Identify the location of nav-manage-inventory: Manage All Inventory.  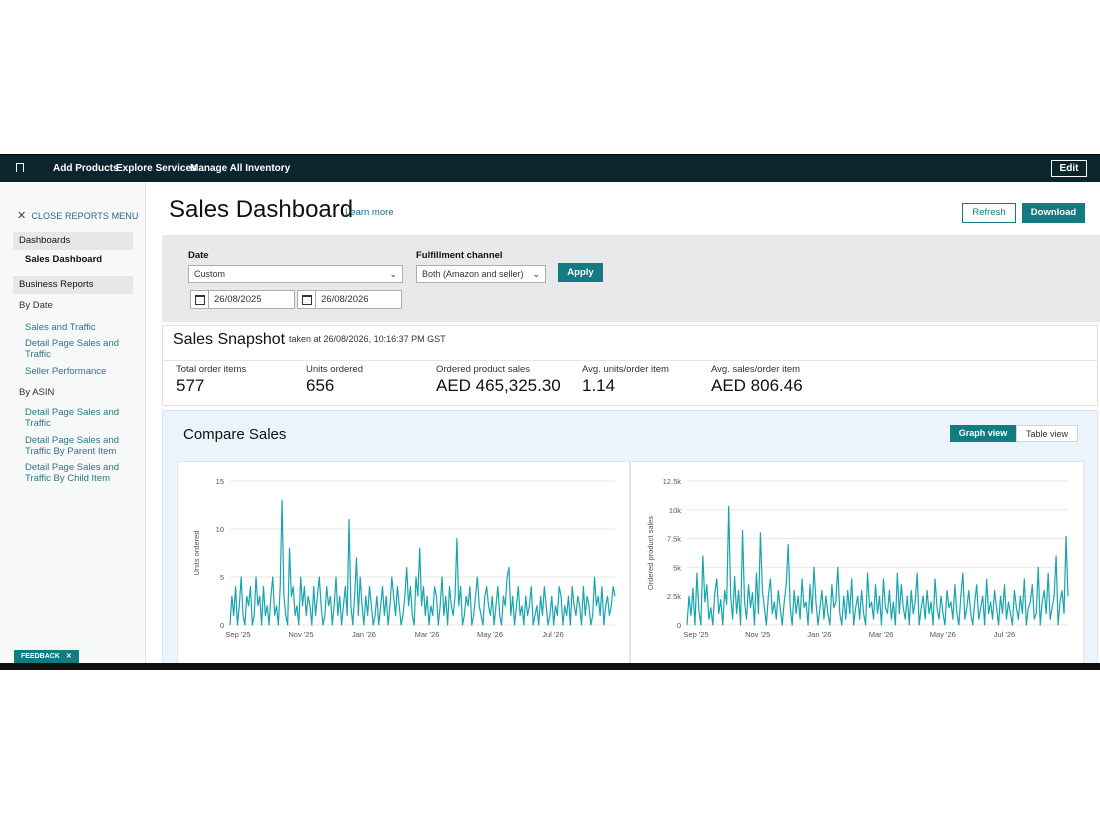
(240, 169).